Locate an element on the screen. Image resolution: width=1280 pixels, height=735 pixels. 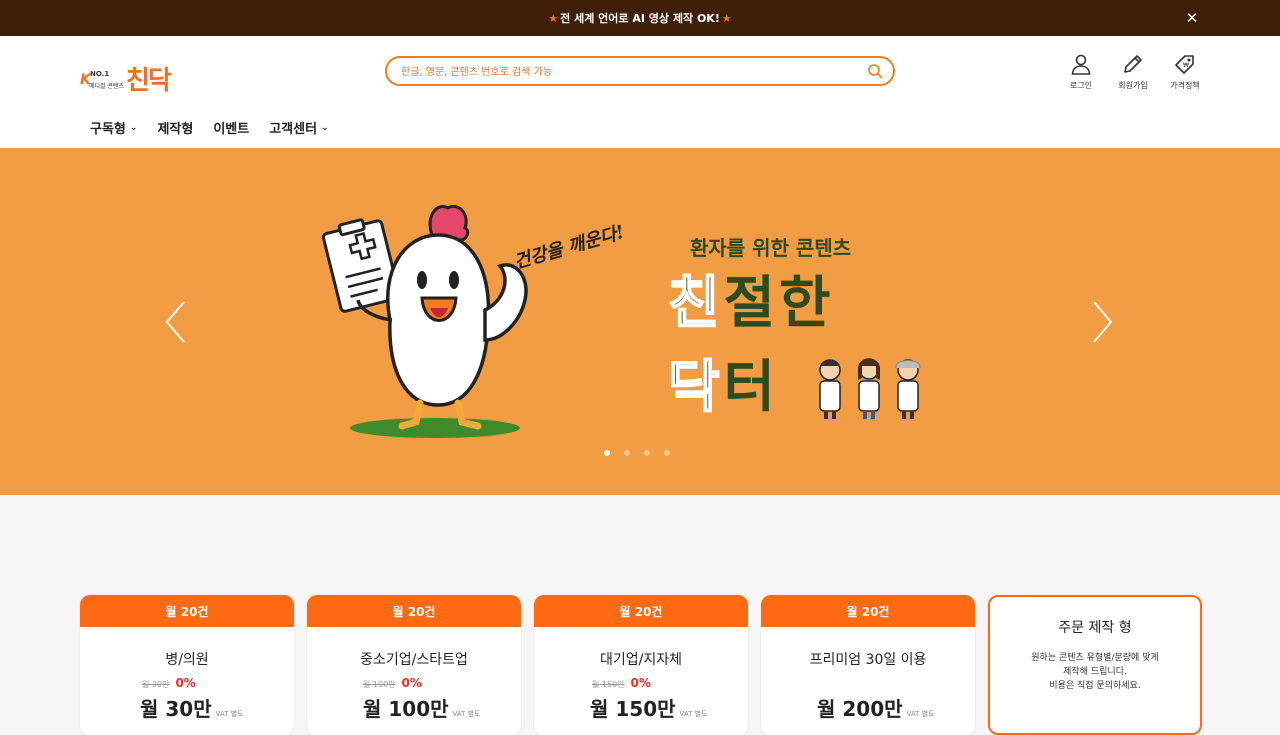
card-discount-row: 월 30만 0% is located at coordinates (169, 683).